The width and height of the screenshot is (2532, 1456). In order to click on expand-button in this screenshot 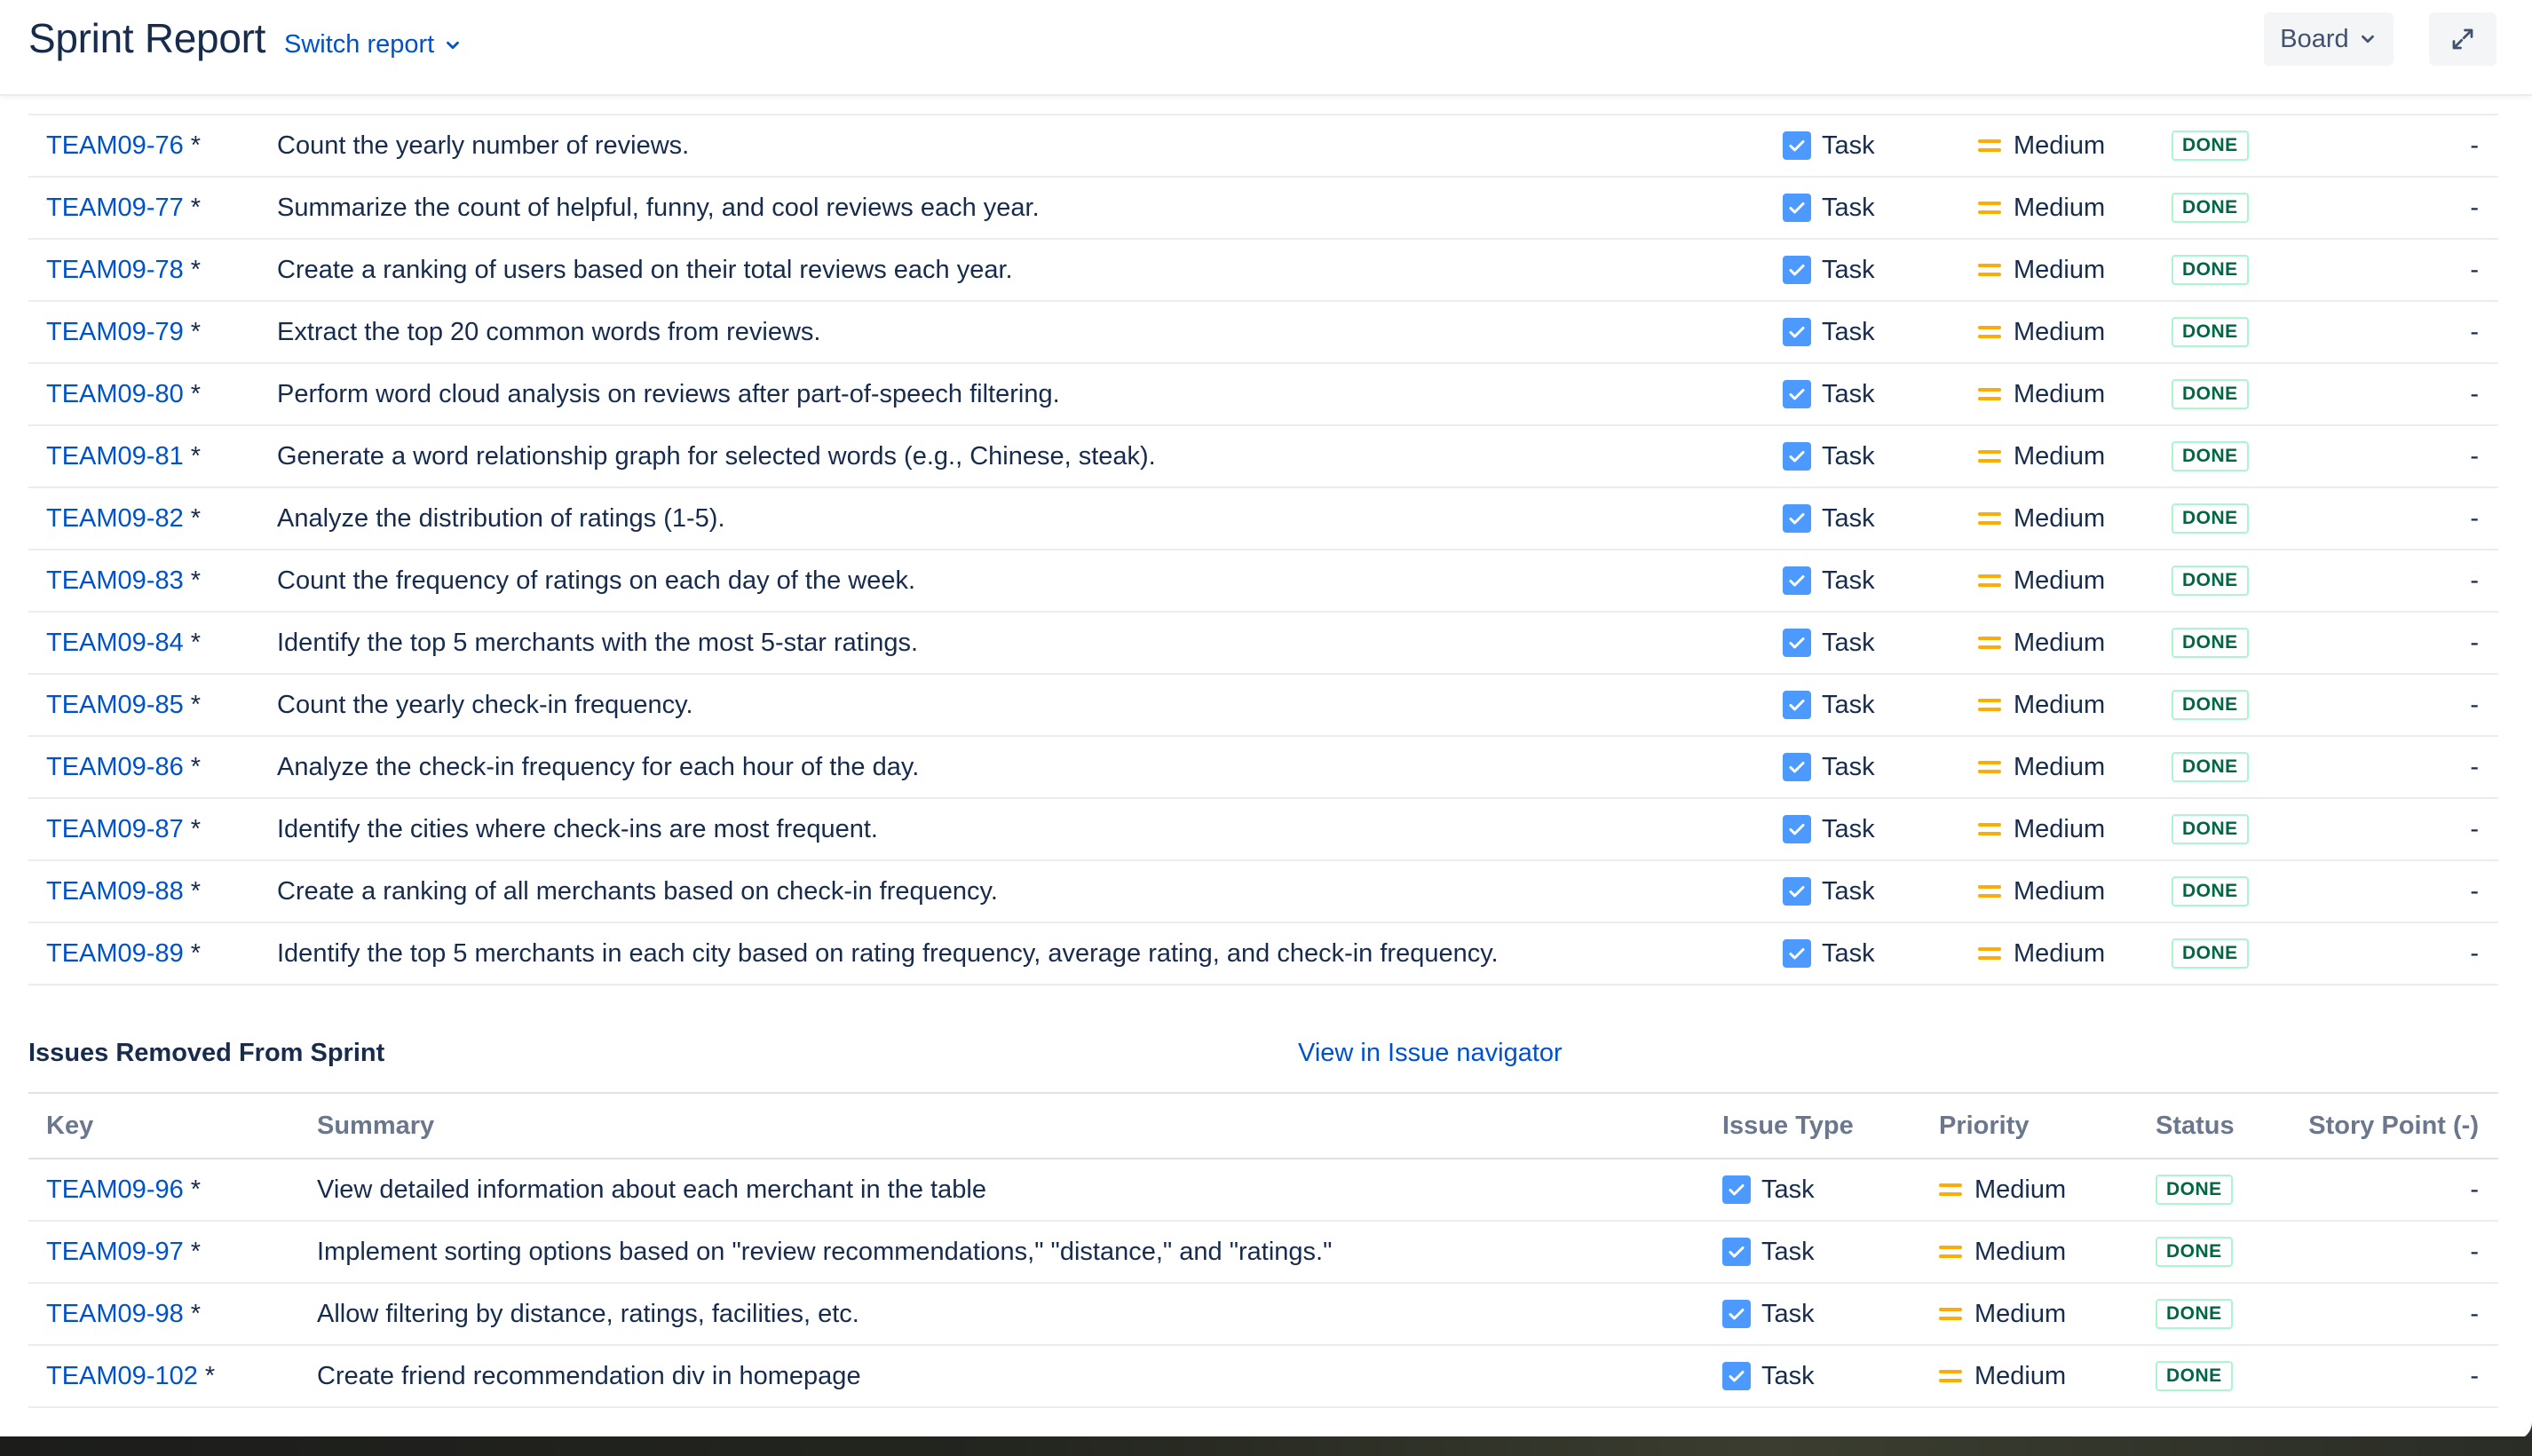, I will do `click(2462, 39)`.